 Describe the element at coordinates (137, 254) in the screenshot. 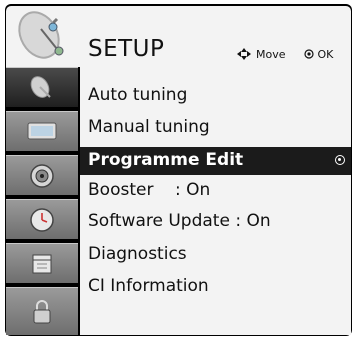

I see `menu-item-diagnostics: Diagnostics` at that location.